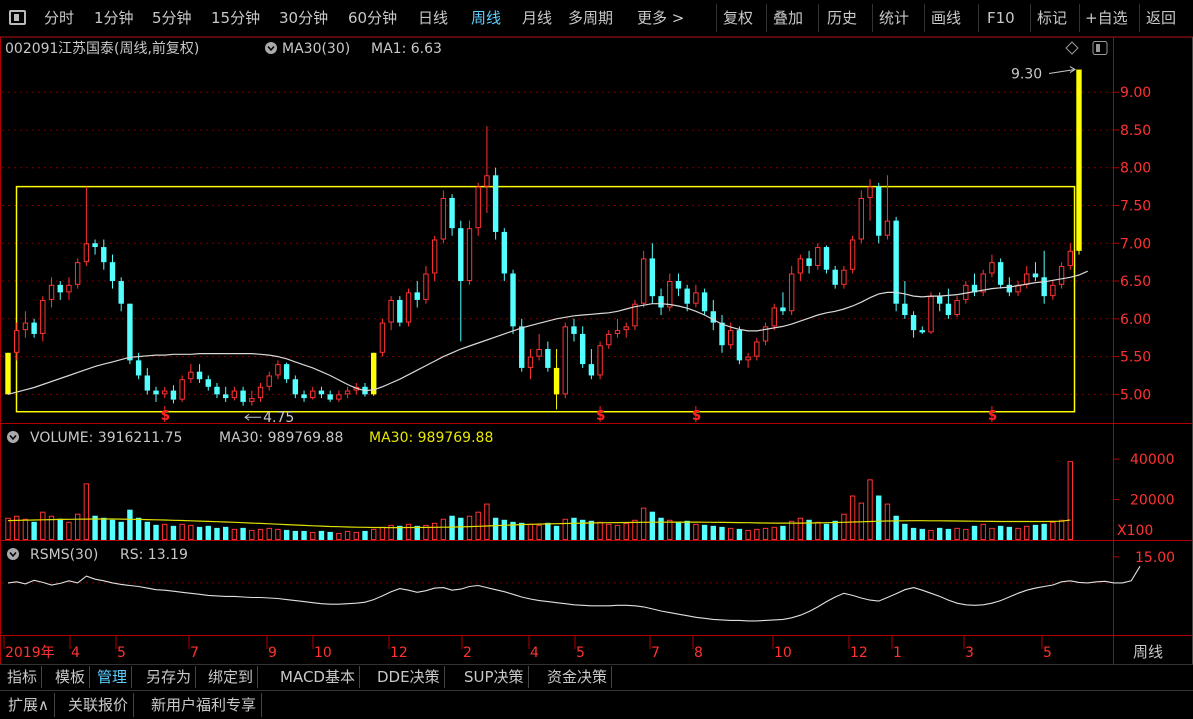 The image size is (1193, 719). Describe the element at coordinates (113, 677) in the screenshot. I see `bottom-tab-3: 管理` at that location.